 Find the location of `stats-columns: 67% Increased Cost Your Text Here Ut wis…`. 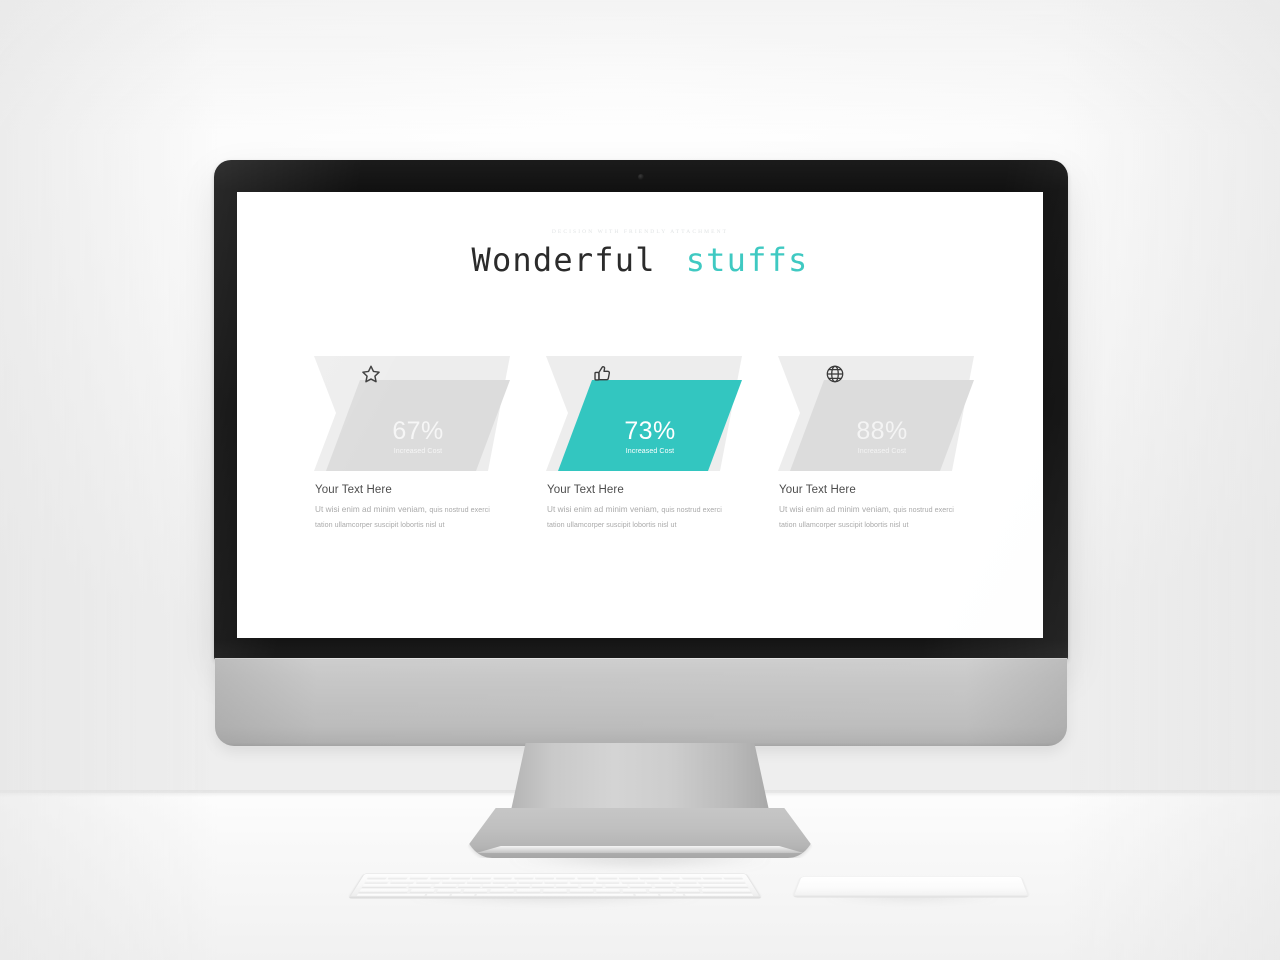

stats-columns: 67% Increased Cost Your Text Here Ut wis… is located at coordinates (644, 476).